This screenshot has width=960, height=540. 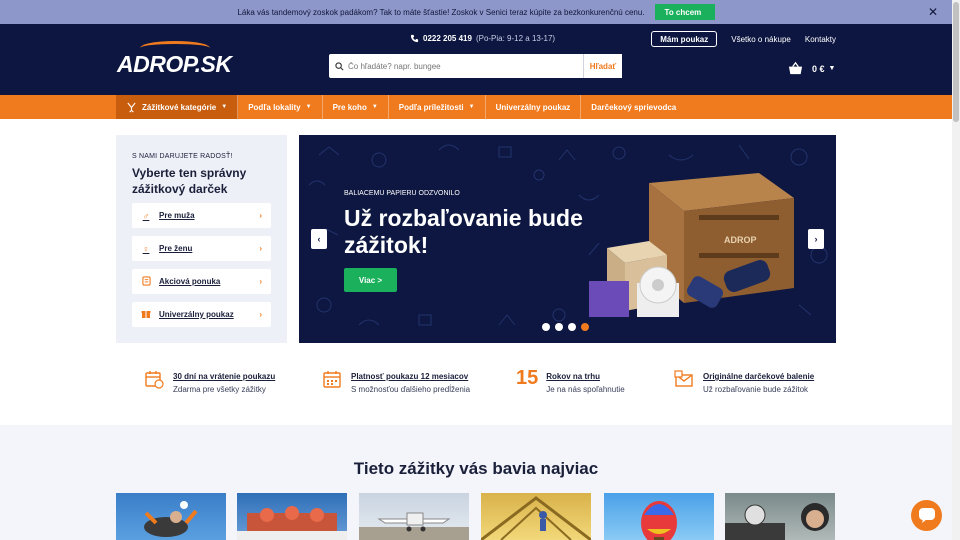 What do you see at coordinates (820, 39) in the screenshot?
I see `link-contacts: Kontakty` at bounding box center [820, 39].